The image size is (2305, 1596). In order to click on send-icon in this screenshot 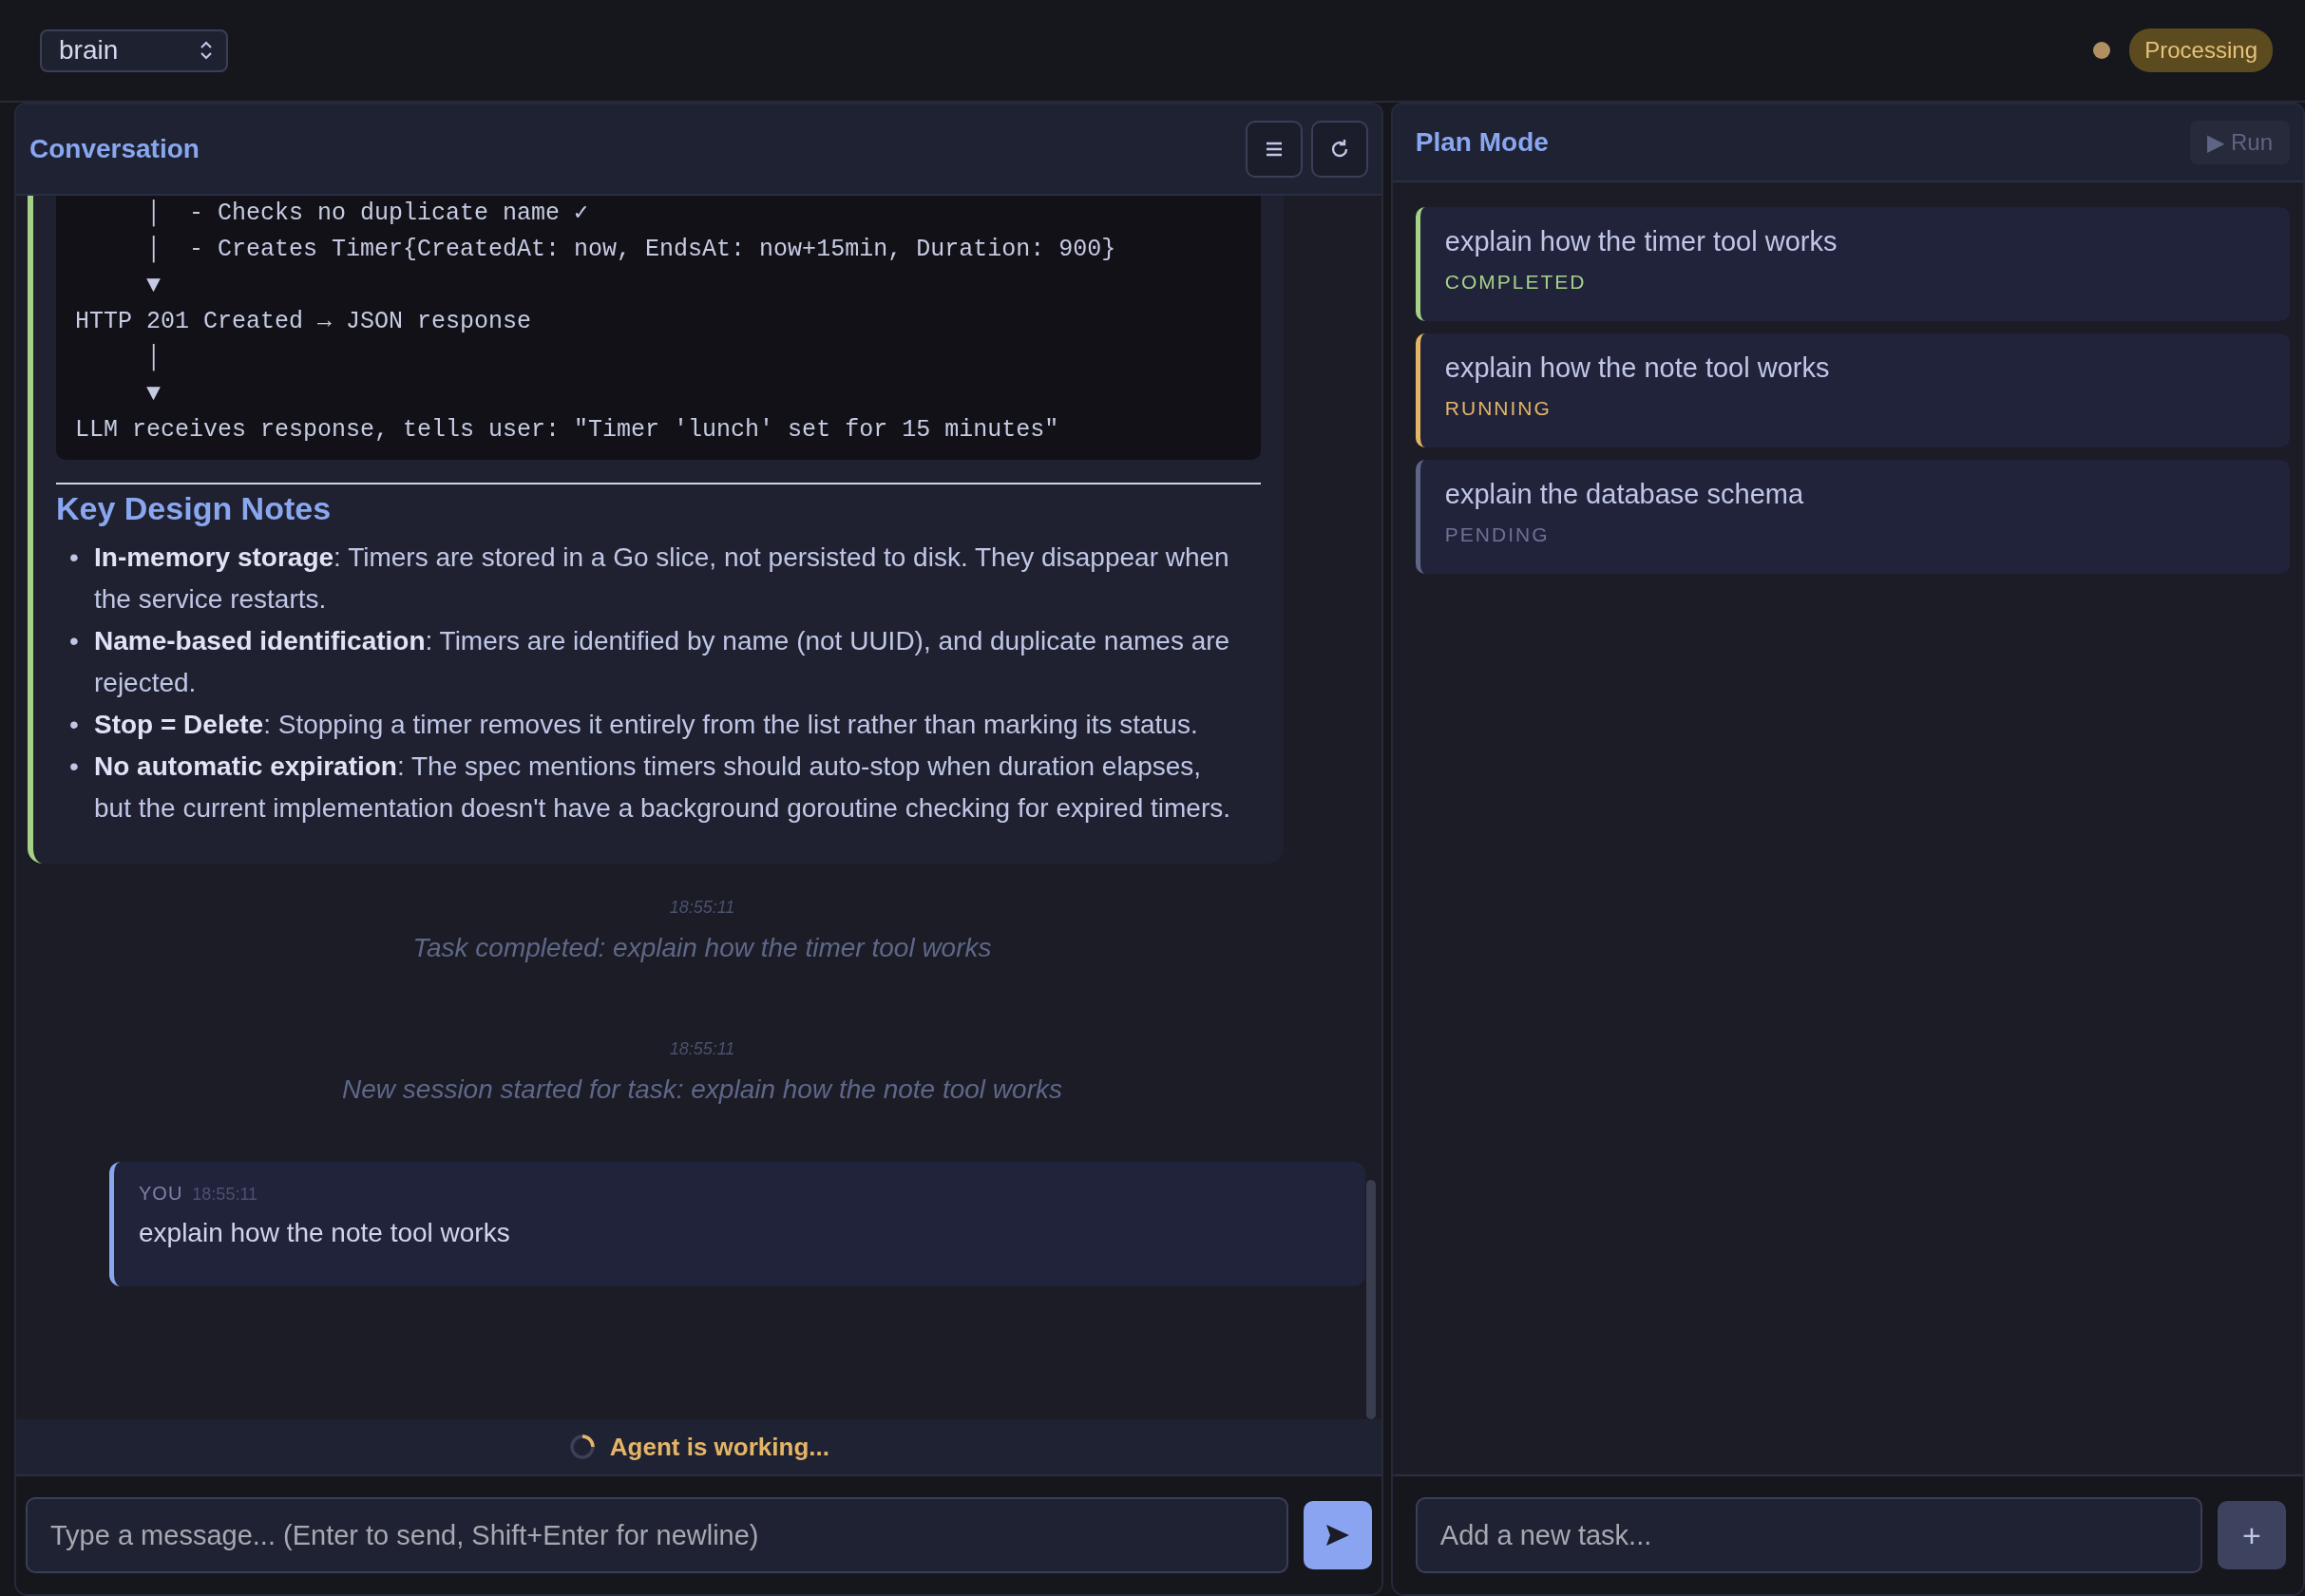, I will do `click(1337, 1535)`.